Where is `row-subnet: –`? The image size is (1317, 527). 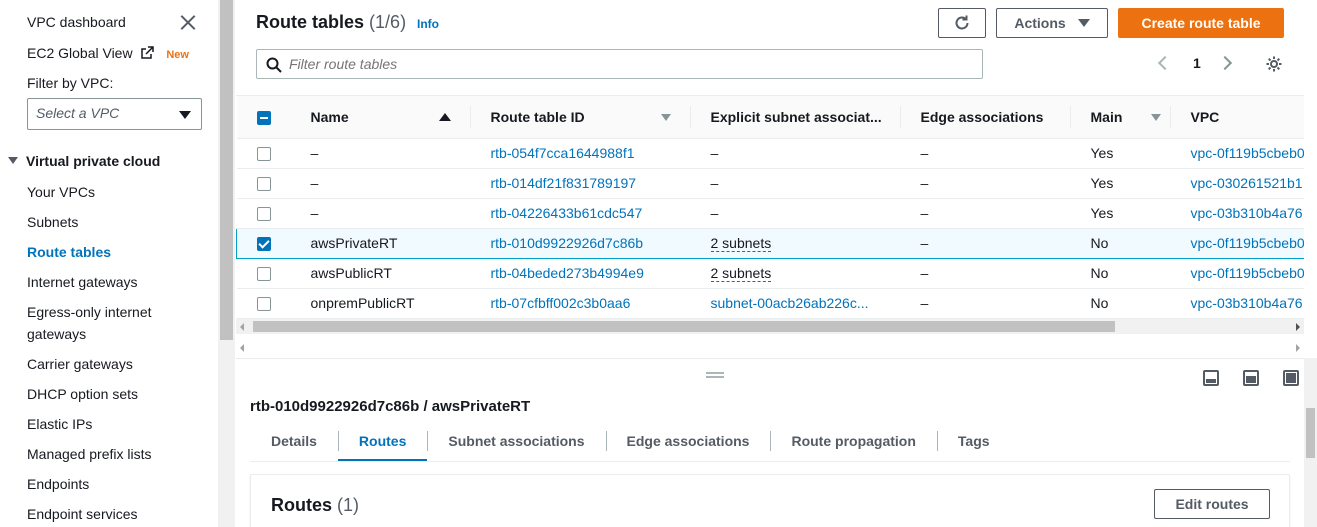
row-subnet: – is located at coordinates (795, 213).